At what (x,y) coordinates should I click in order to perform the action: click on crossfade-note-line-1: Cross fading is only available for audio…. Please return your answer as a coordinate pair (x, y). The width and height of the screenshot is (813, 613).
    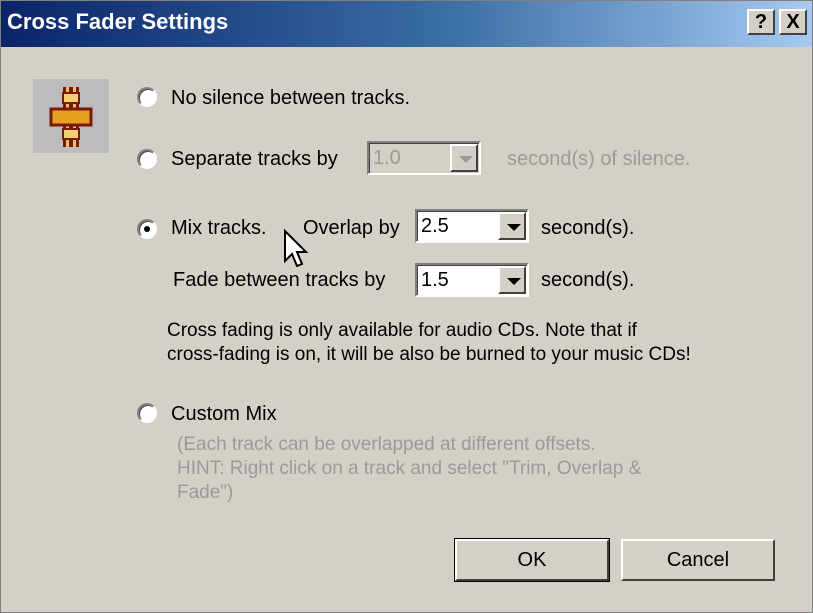
    Looking at the image, I should click on (402, 330).